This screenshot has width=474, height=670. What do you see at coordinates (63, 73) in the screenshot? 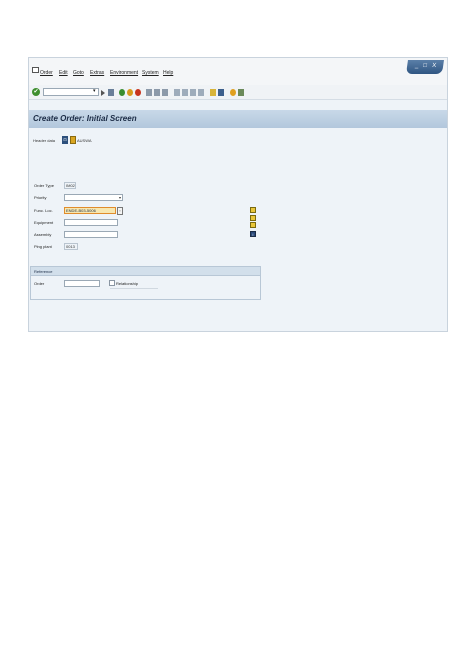
I see `menu-edit: Edit` at bounding box center [63, 73].